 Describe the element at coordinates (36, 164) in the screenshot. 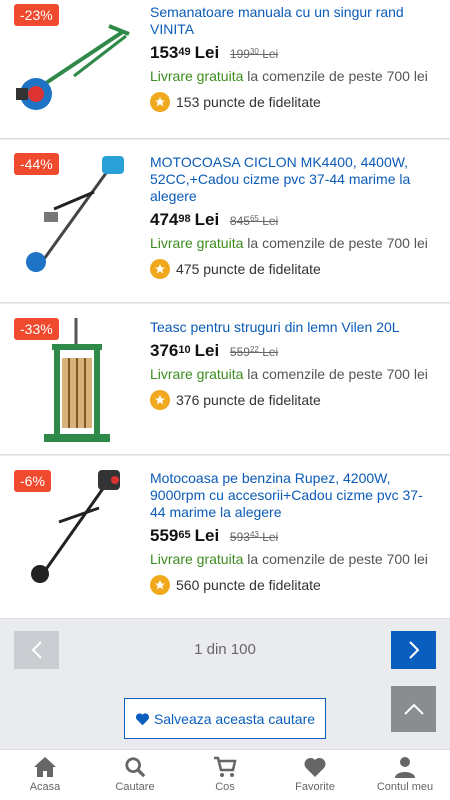

I see `discount-badge: -44%` at that location.